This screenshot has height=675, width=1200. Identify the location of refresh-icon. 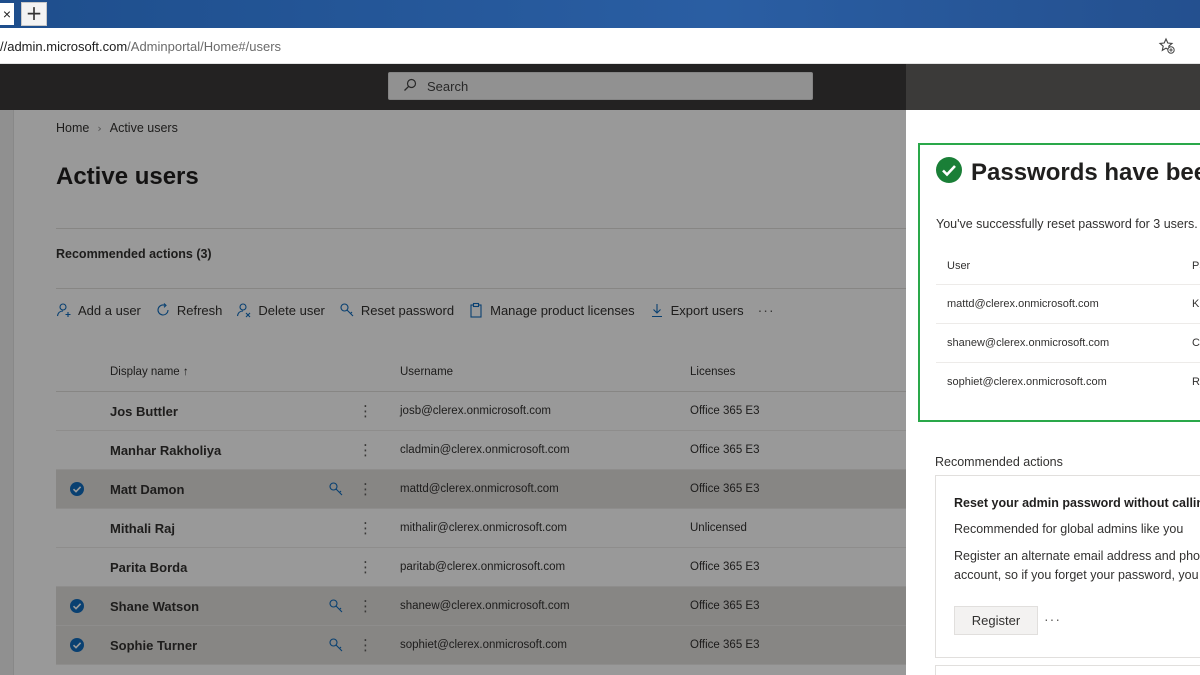
(163, 309).